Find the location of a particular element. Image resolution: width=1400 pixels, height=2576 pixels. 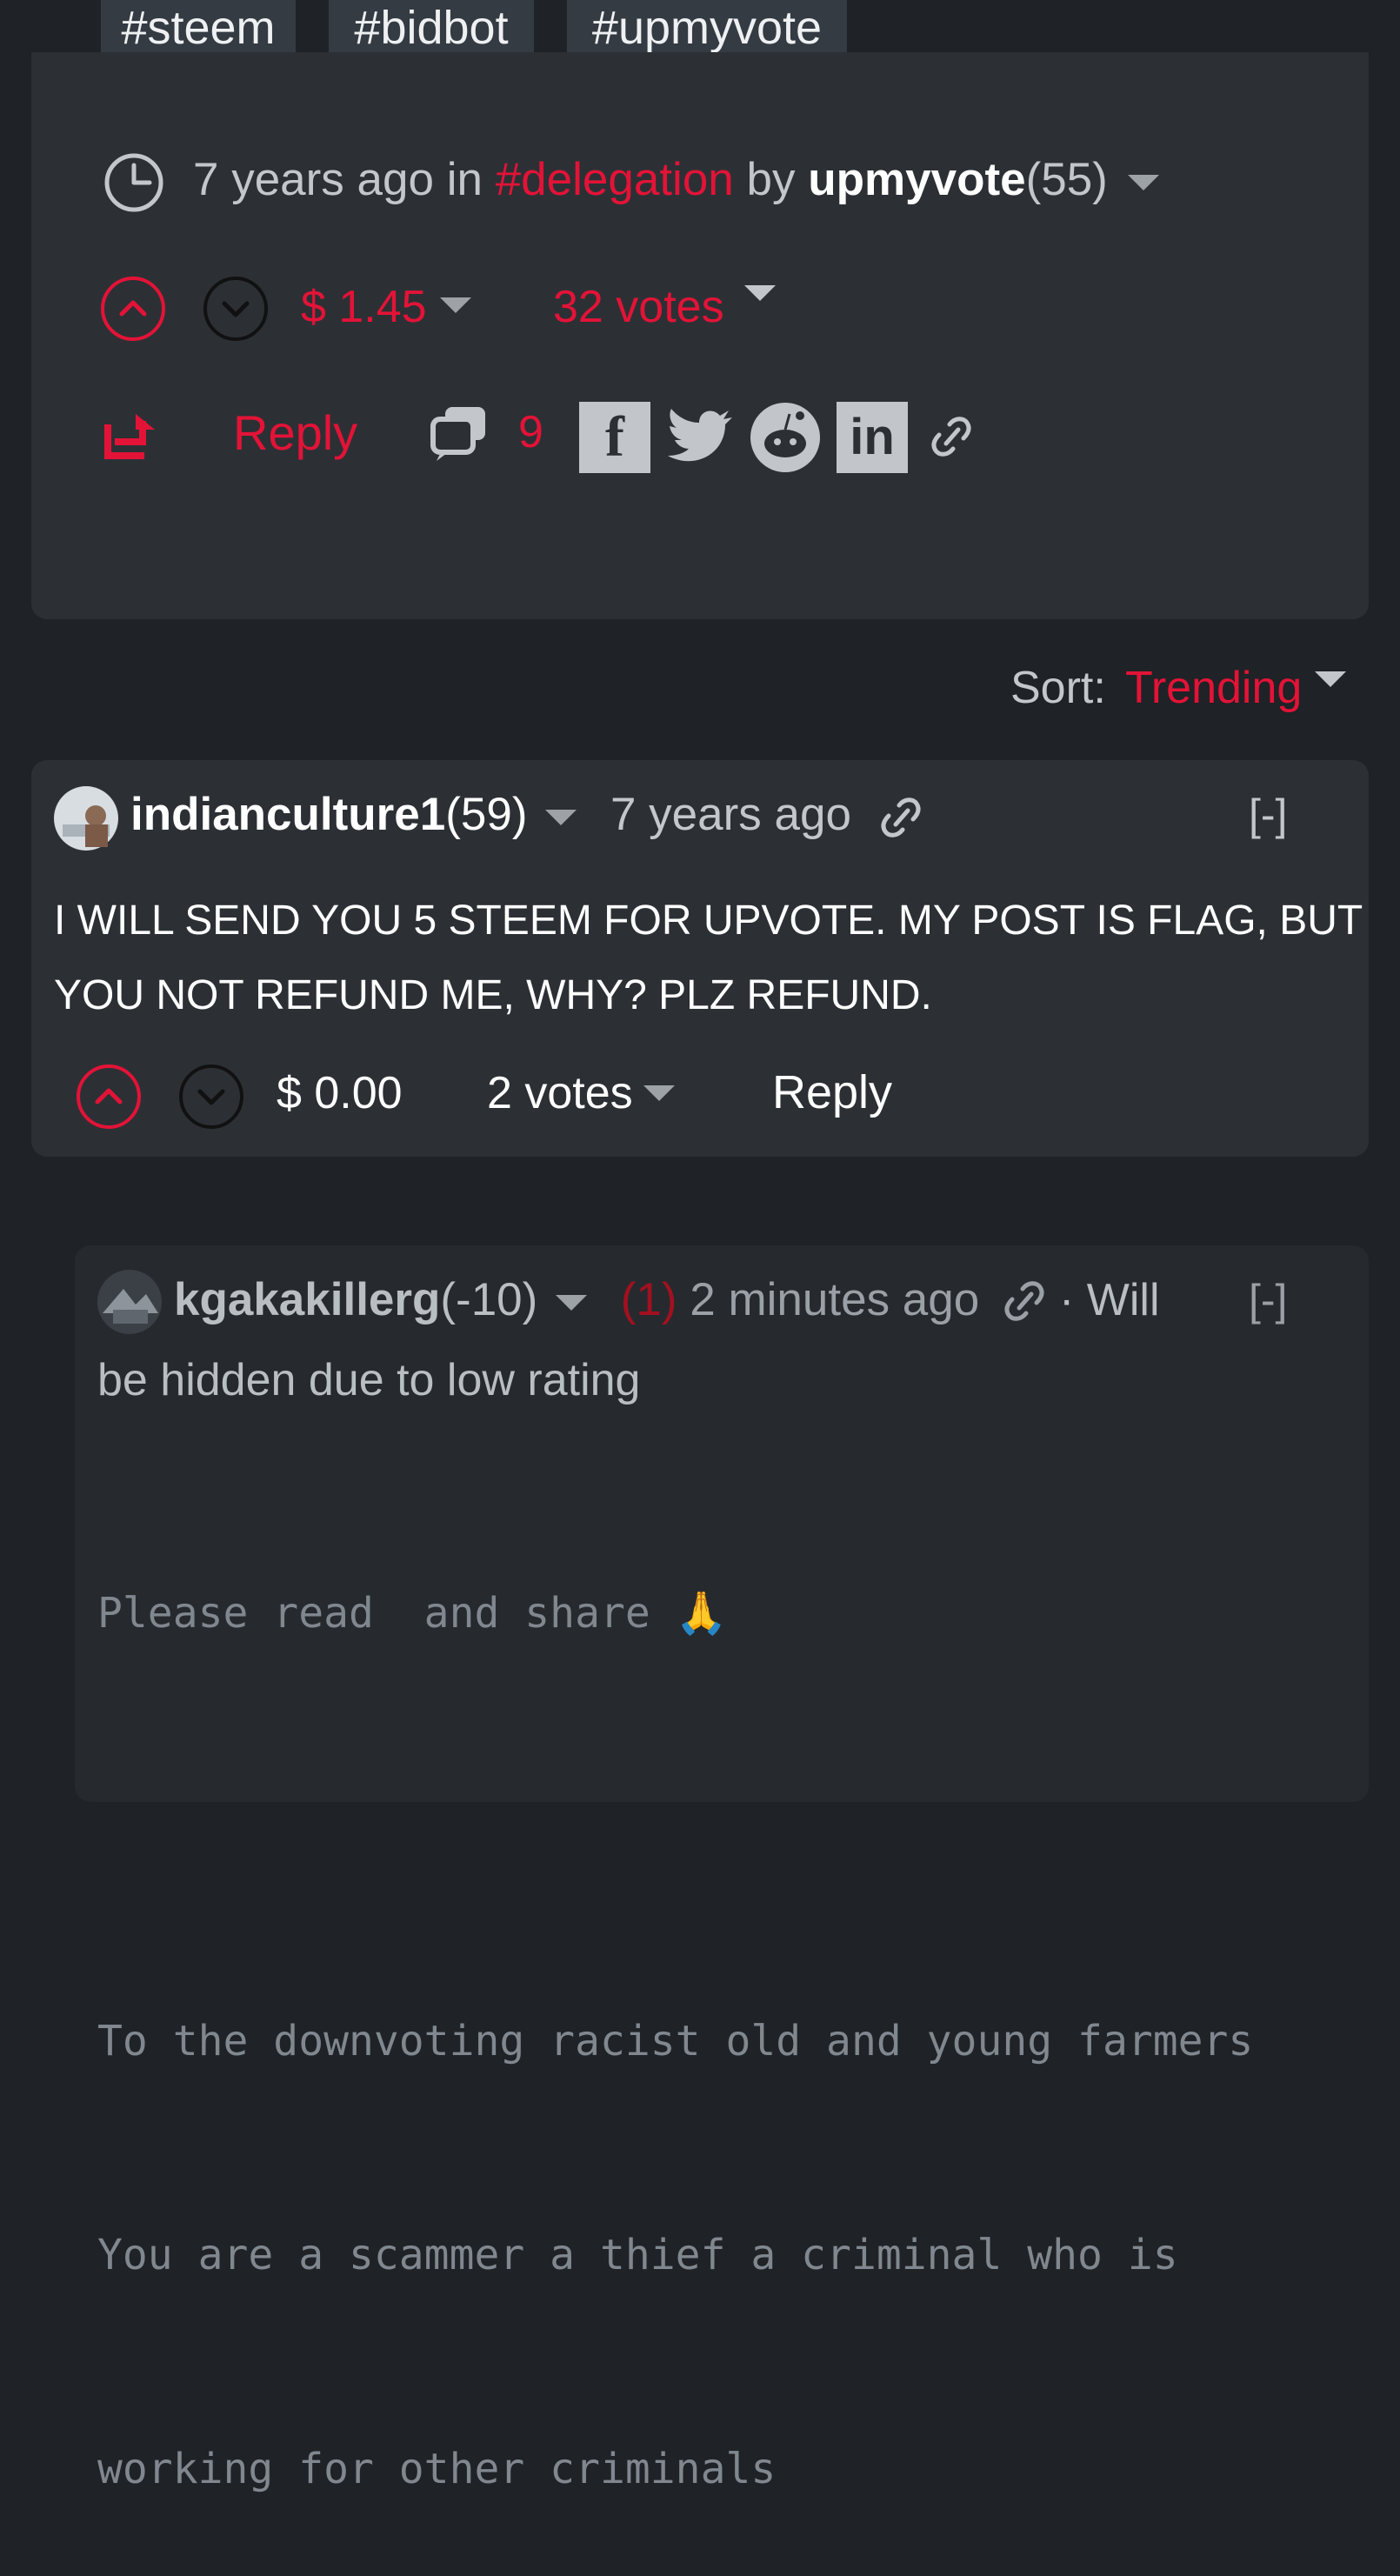

comment-author-caret is located at coordinates (561, 817).